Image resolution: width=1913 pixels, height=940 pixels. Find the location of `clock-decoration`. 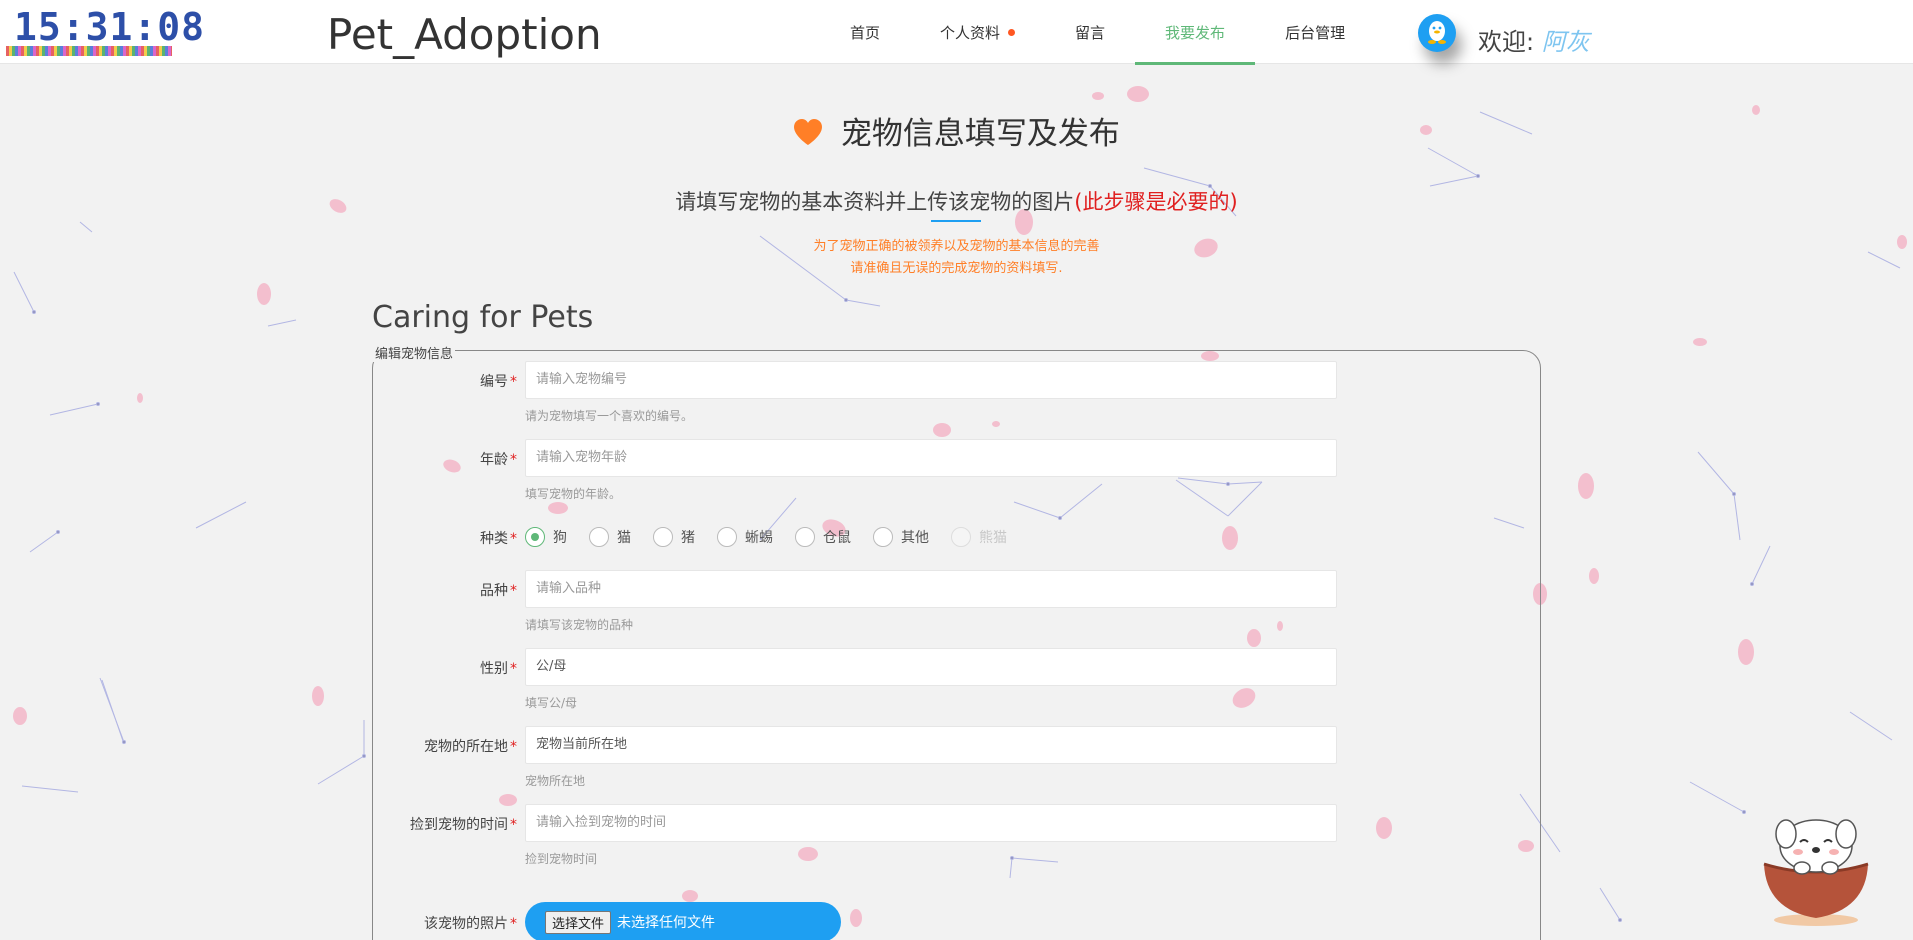

clock-decoration is located at coordinates (89, 51).